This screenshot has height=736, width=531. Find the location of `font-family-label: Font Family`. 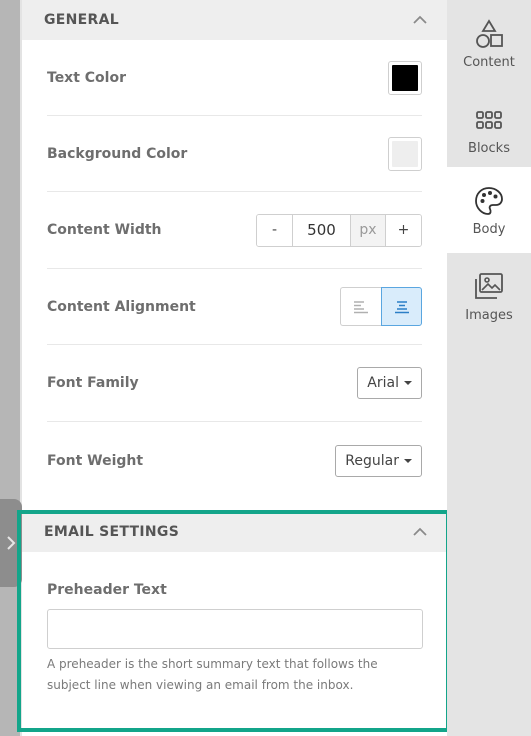

font-family-label: Font Family is located at coordinates (93, 383).